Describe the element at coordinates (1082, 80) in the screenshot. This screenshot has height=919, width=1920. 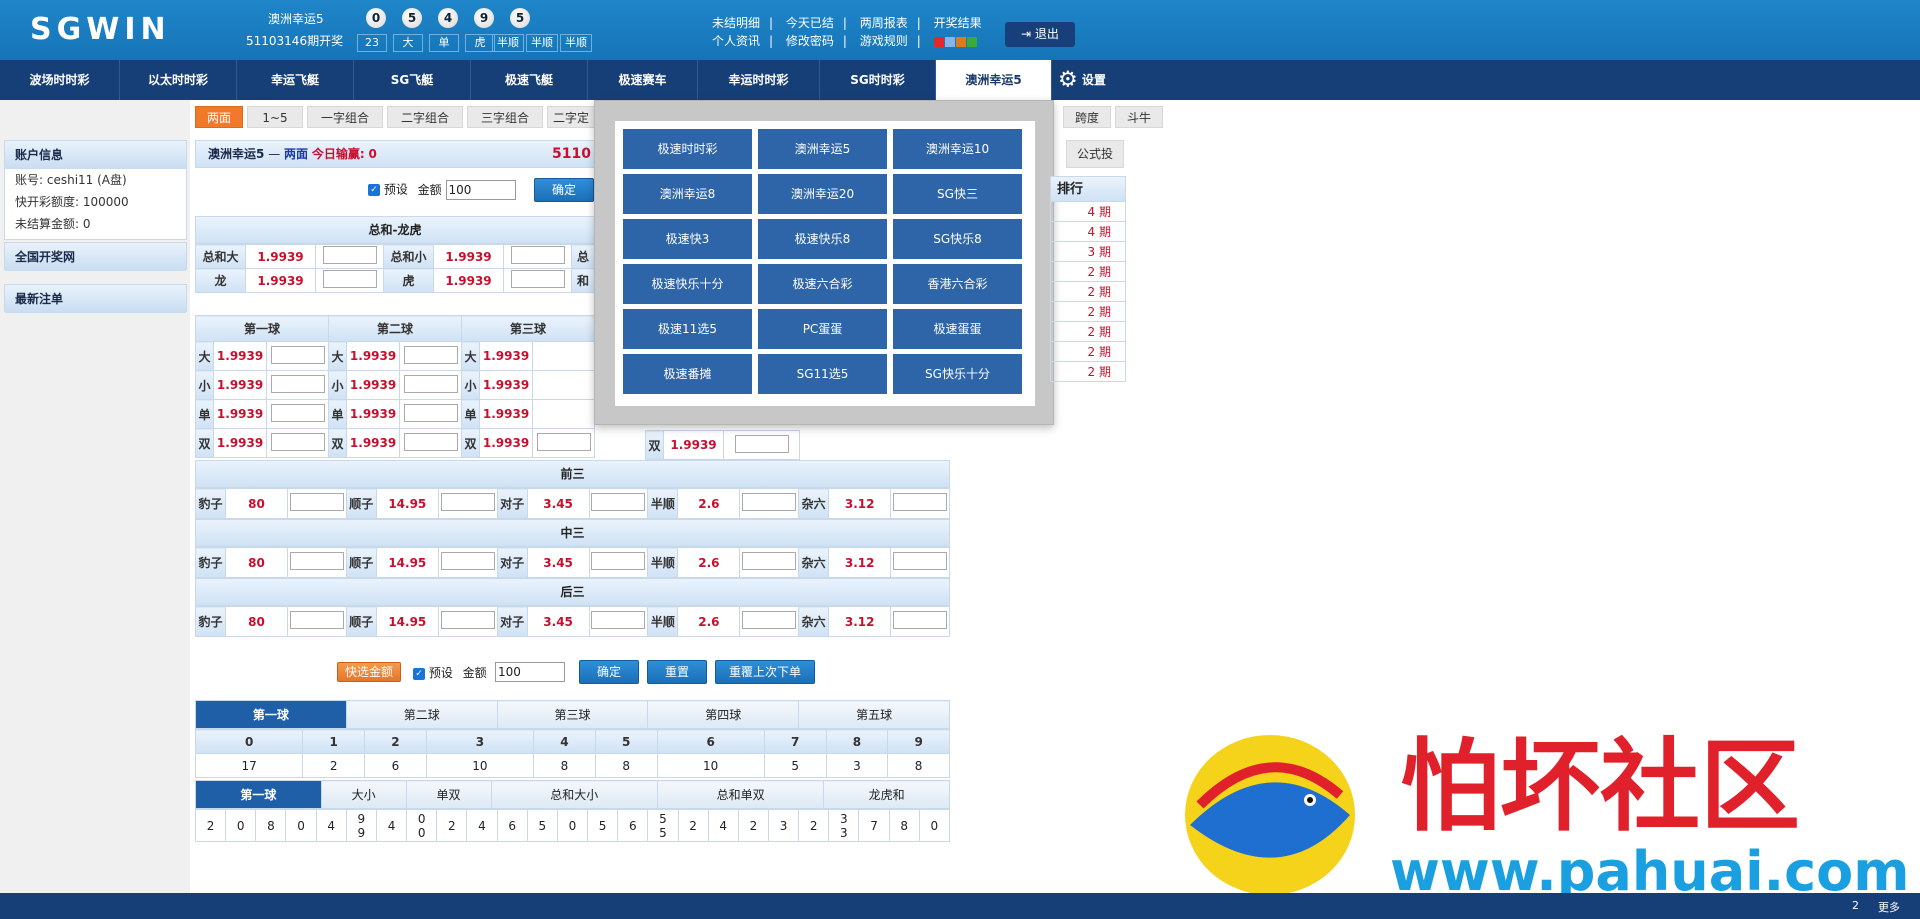
I see `settings-button: ⚙ 设置` at that location.